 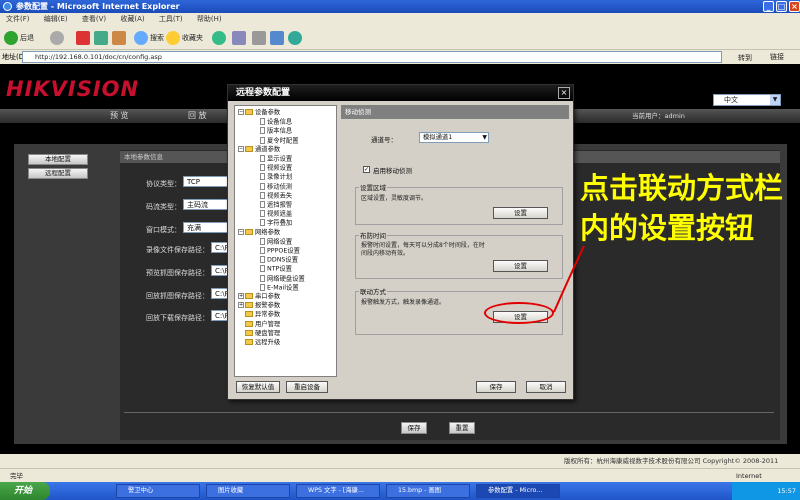 I want to click on channel-select: 模拟通道1 ▼, so click(x=454, y=137).